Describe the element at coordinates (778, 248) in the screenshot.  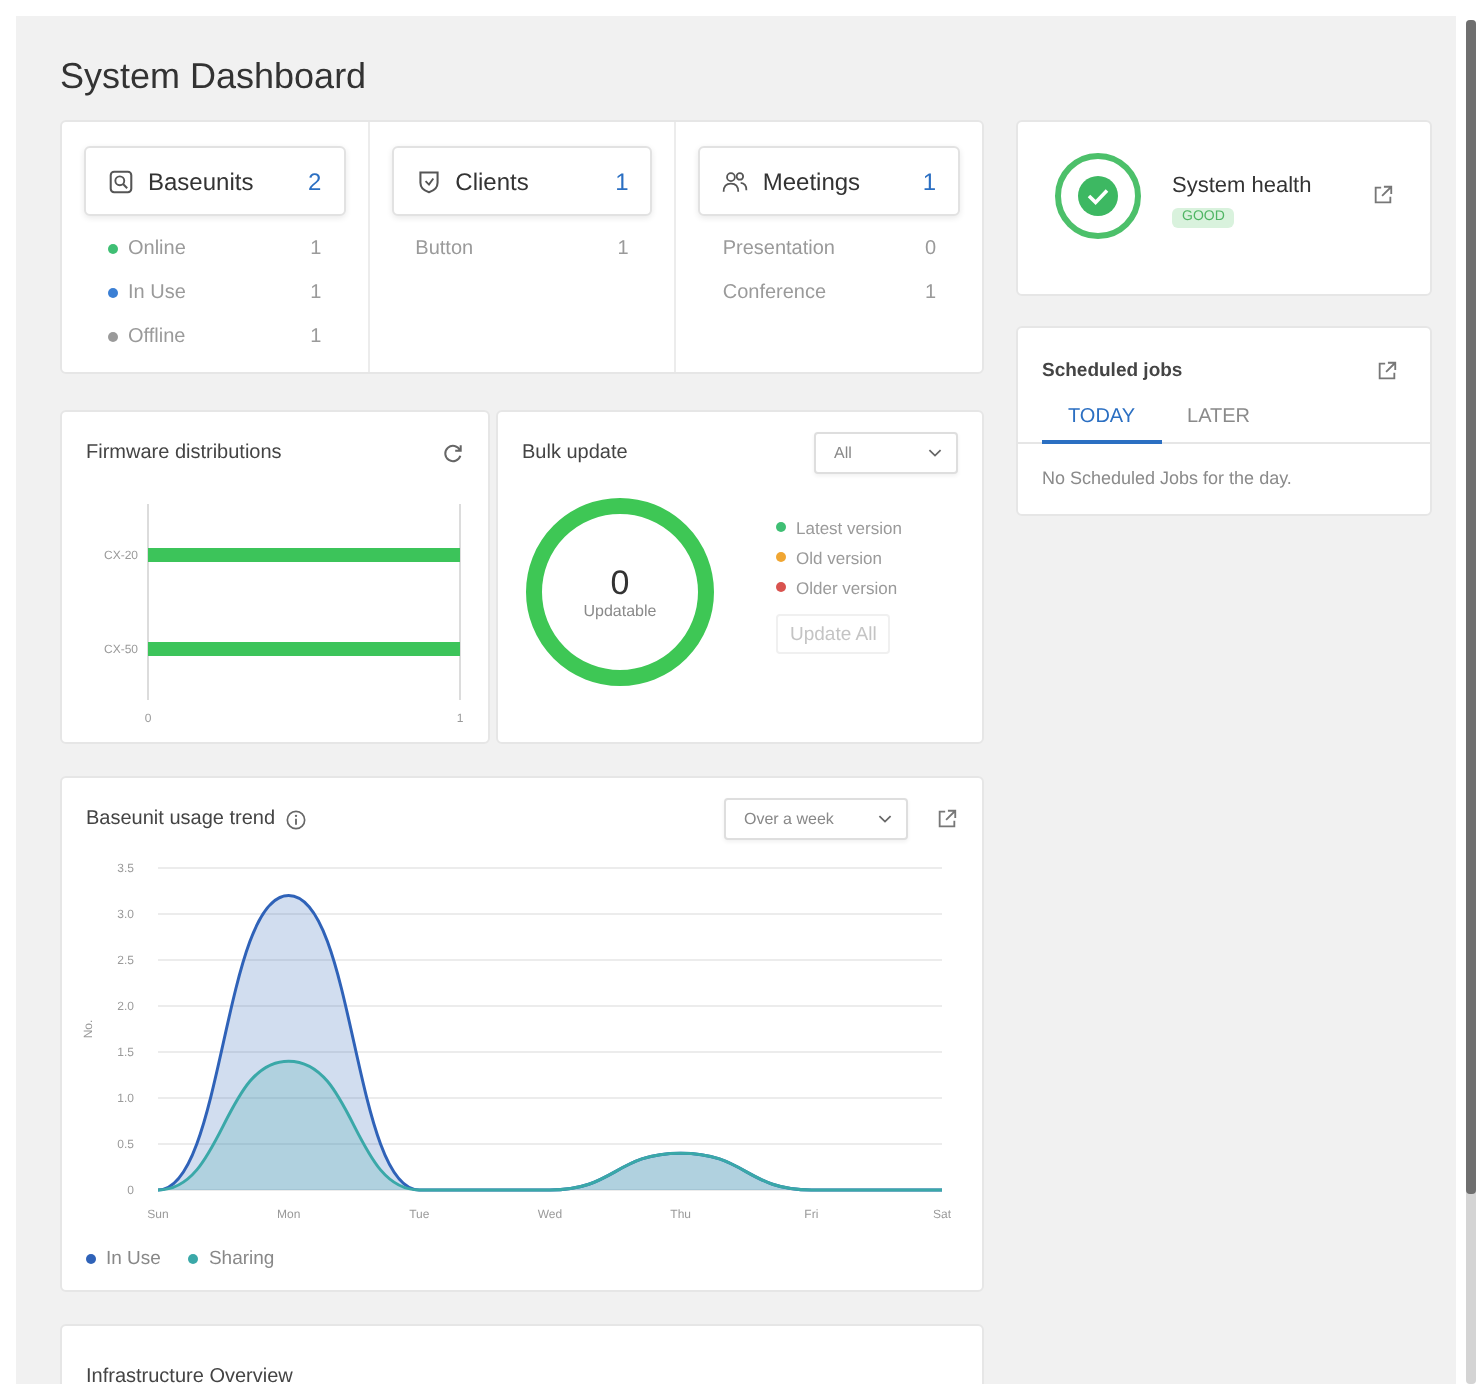
I see `row-label: Presentation` at that location.